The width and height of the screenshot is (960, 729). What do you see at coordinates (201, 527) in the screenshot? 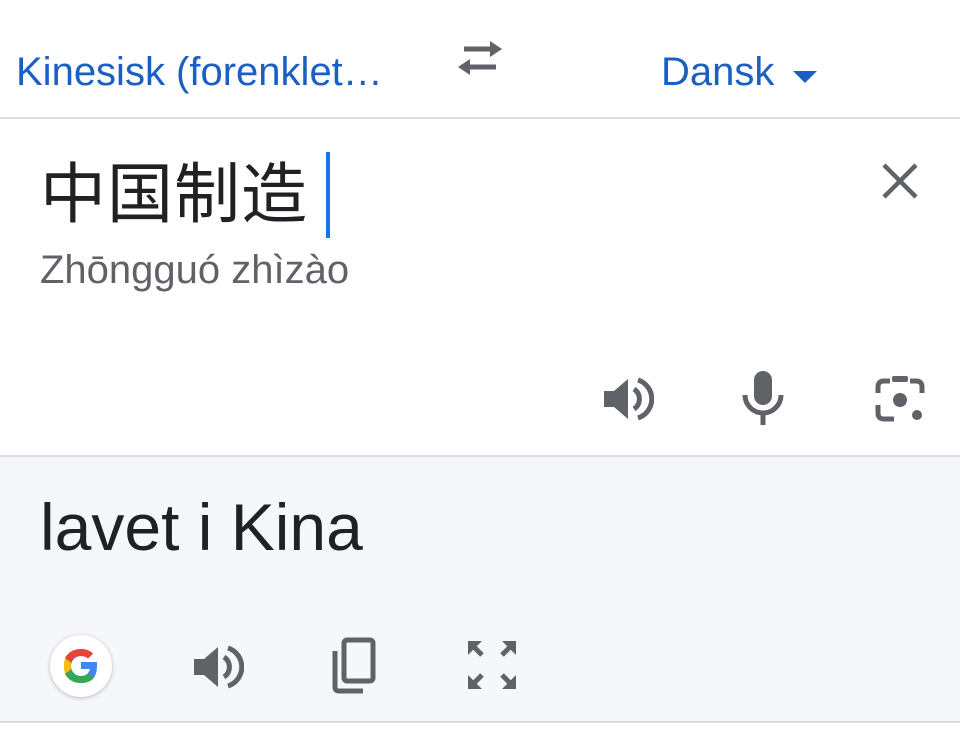
I see `translation-text: lavet i Kina` at bounding box center [201, 527].